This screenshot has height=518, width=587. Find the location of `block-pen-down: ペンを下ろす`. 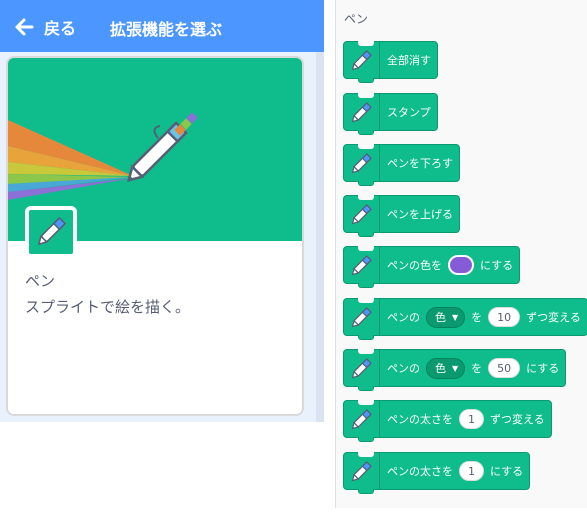

block-pen-down: ペンを下ろす is located at coordinates (401, 165).